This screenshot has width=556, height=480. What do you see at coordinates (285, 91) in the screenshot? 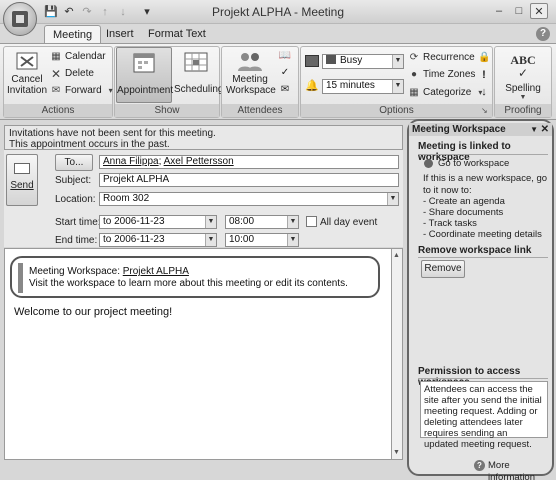
I see `response-options-icon: ✉` at bounding box center [285, 91].